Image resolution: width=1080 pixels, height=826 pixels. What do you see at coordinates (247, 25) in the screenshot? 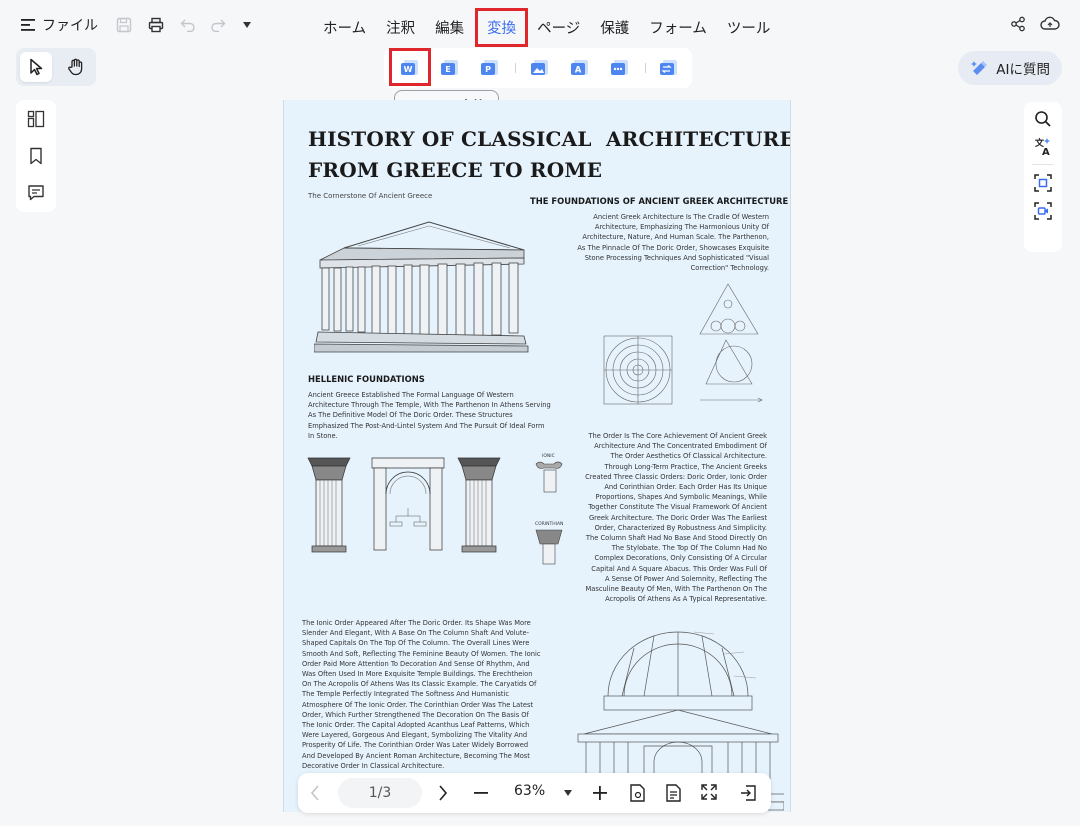
I see `dropdown-arrow-icon` at bounding box center [247, 25].